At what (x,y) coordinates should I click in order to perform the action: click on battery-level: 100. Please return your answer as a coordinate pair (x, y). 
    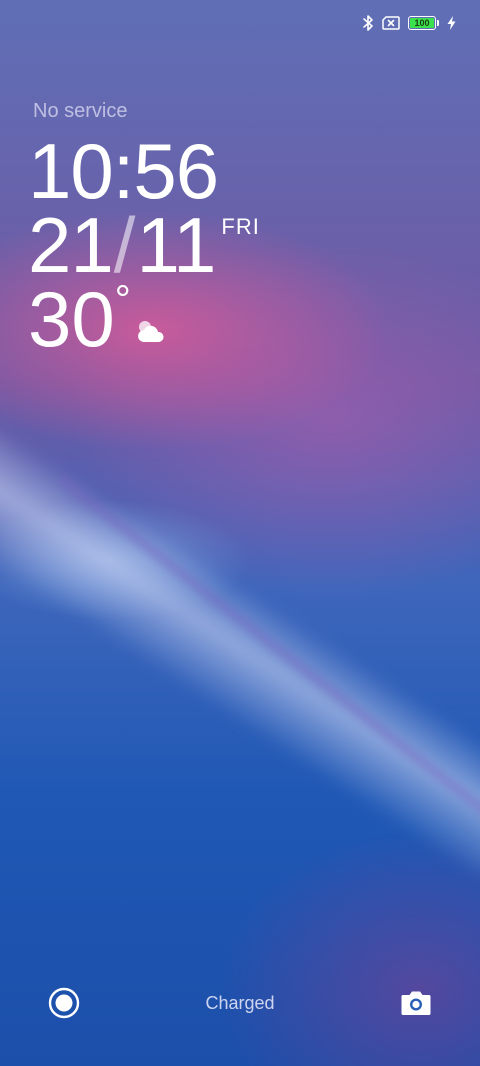
    Looking at the image, I should click on (422, 22).